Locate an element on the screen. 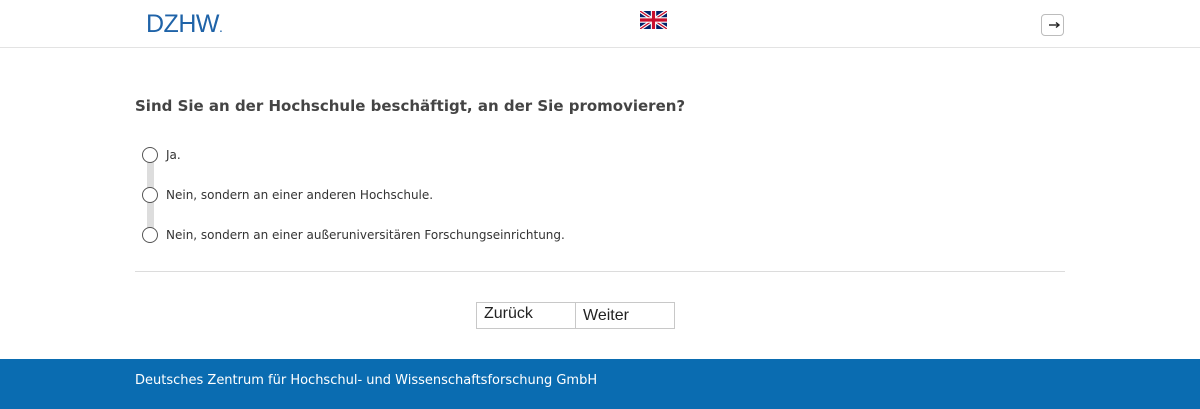 Image resolution: width=1200 pixels, height=409 pixels. navigation-buttons: Zurück Weiter is located at coordinates (575, 315).